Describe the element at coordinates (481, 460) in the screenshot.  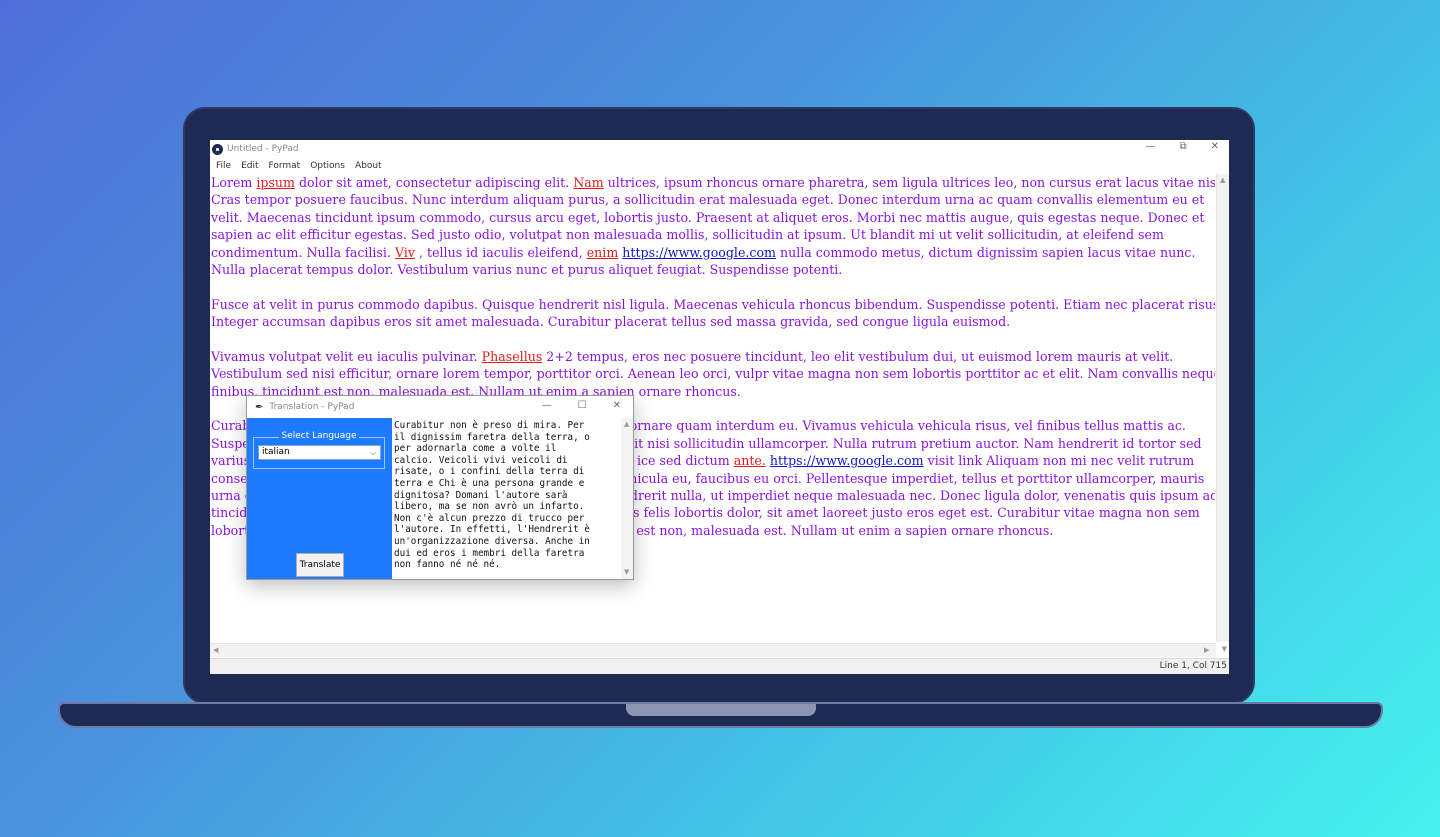
I see `translation-line: calcio. Veicoli vivi veicoli di` at that location.